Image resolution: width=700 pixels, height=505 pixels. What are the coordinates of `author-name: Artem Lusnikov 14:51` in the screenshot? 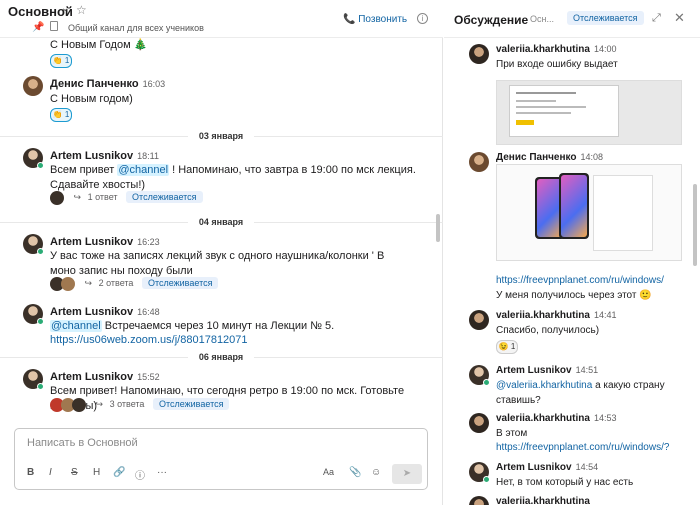 It's located at (547, 370).